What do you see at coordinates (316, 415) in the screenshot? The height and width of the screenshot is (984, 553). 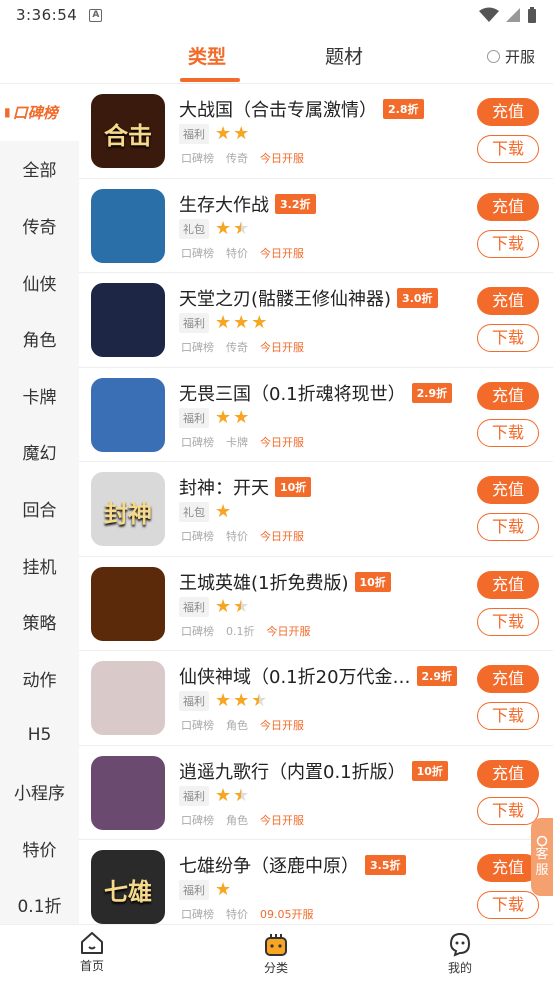 I see `game-row: 无畏三国（0.1折魂将现世） 2.9折 福利 ★ ★ 口碑榜 卡牌 今日开服 充值 下载` at bounding box center [316, 415].